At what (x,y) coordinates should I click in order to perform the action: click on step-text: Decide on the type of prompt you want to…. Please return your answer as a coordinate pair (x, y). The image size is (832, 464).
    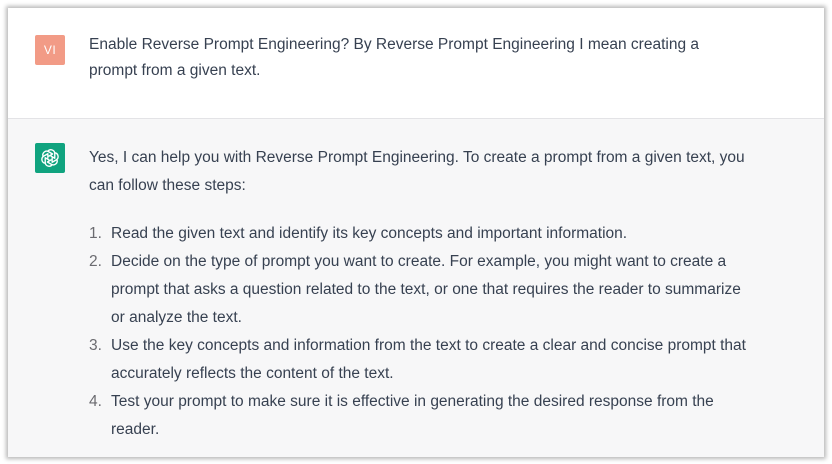
    Looking at the image, I should click on (426, 289).